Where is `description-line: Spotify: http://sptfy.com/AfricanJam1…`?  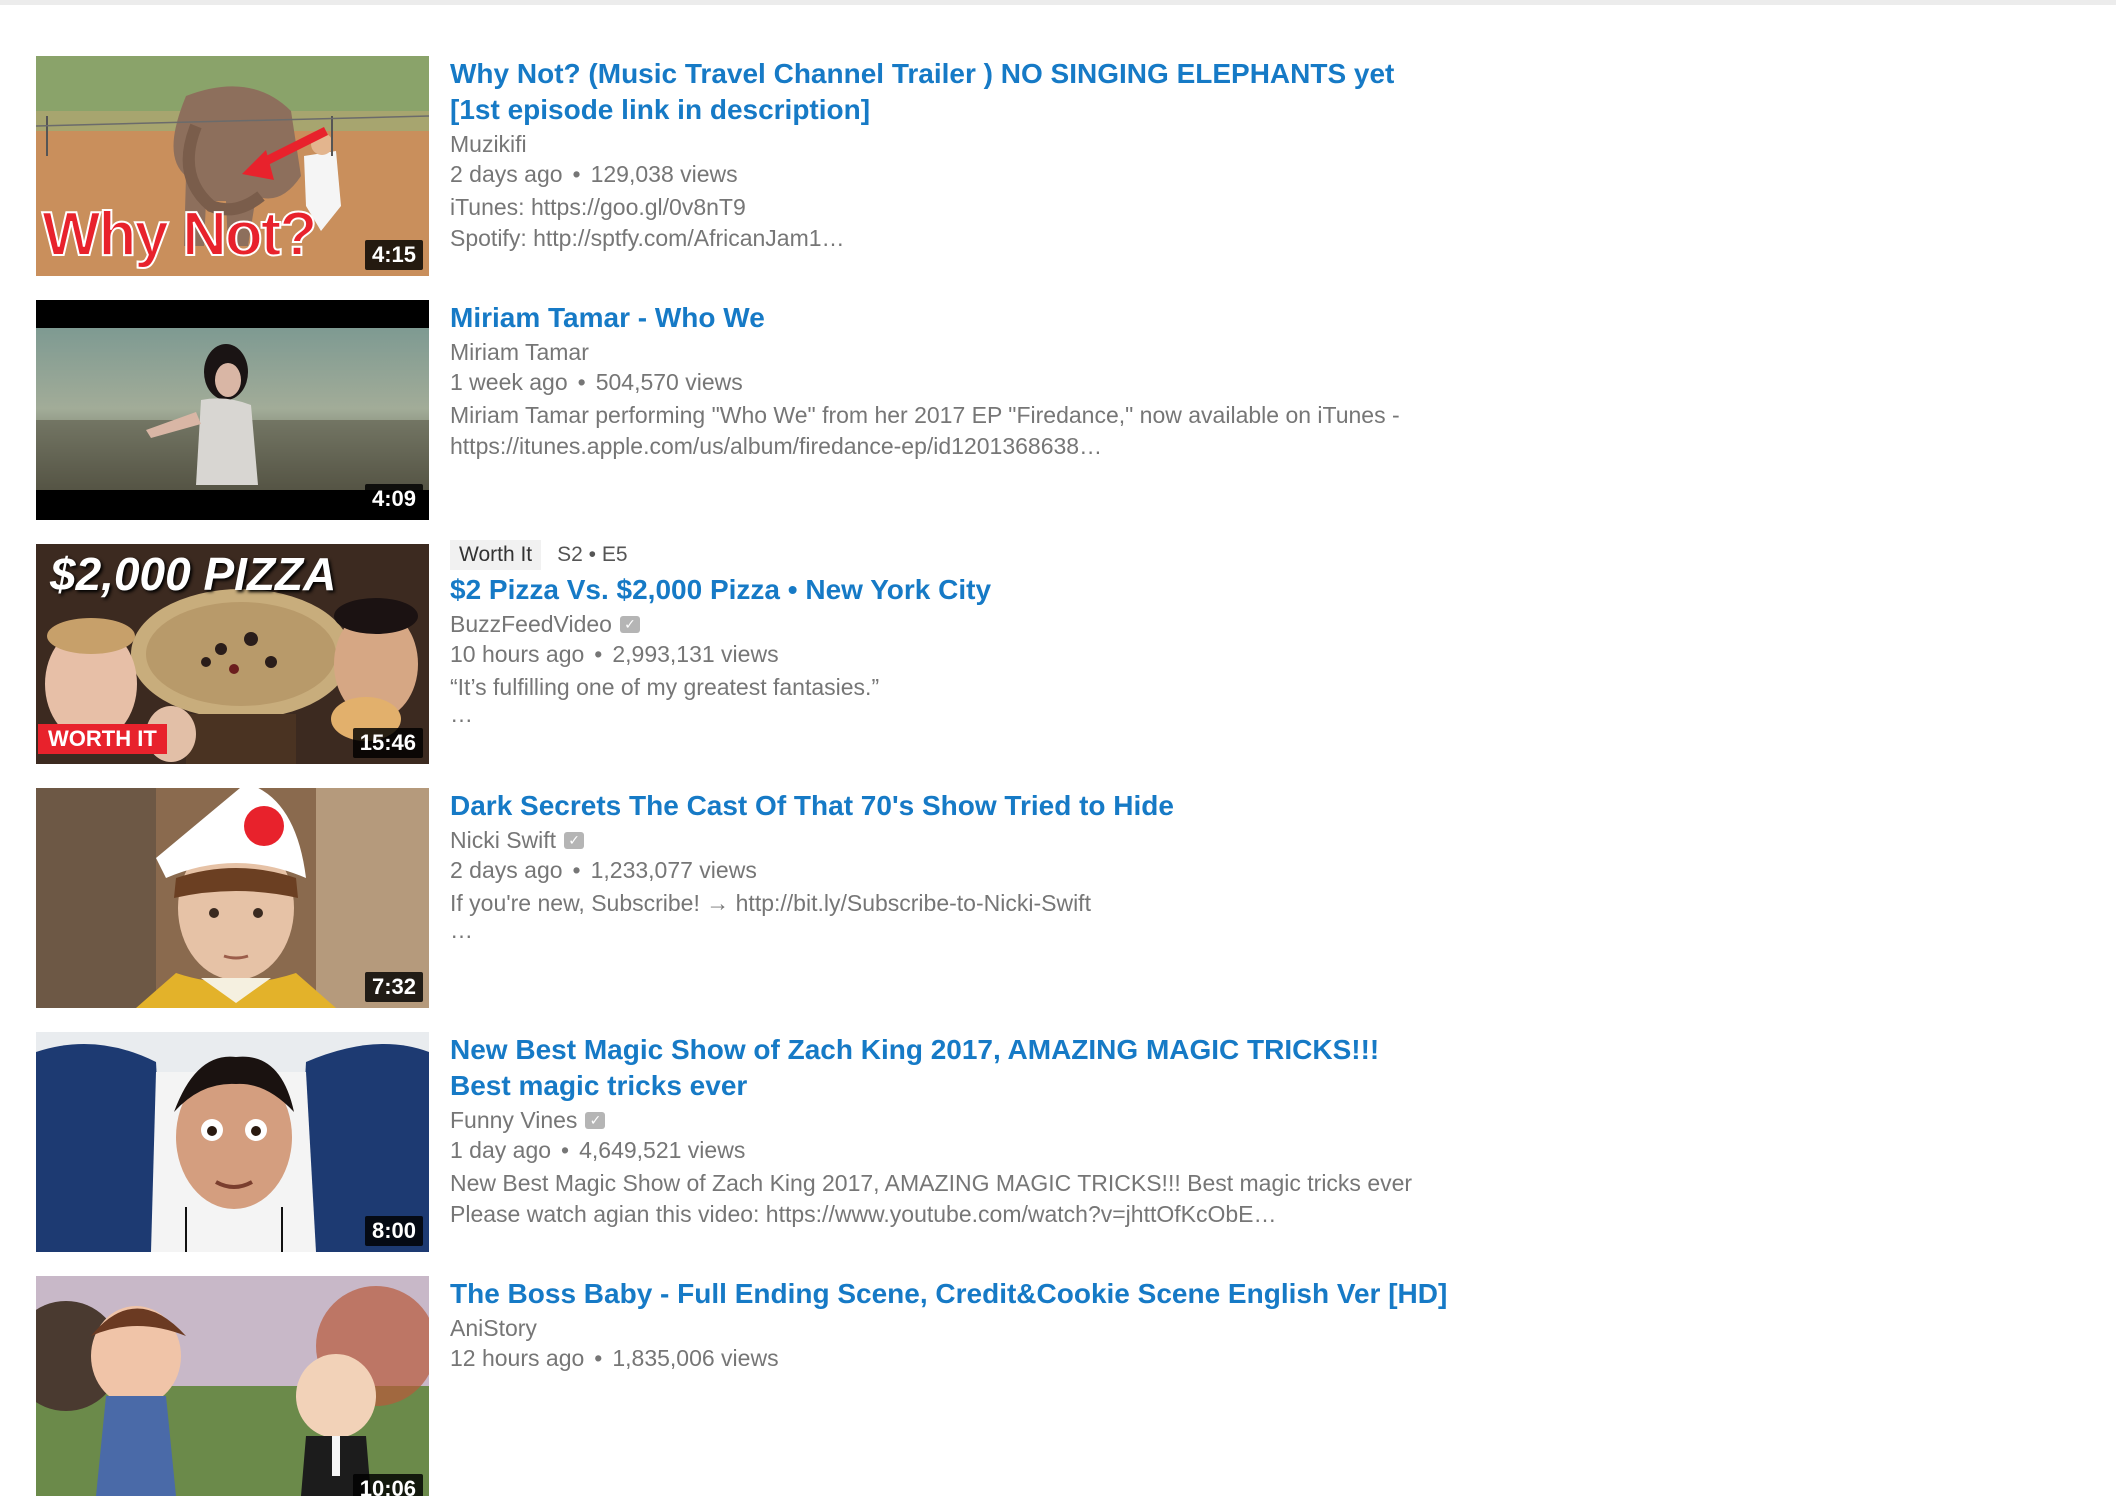
description-line: Spotify: http://sptfy.com/AfricanJam1… is located at coordinates (647, 238).